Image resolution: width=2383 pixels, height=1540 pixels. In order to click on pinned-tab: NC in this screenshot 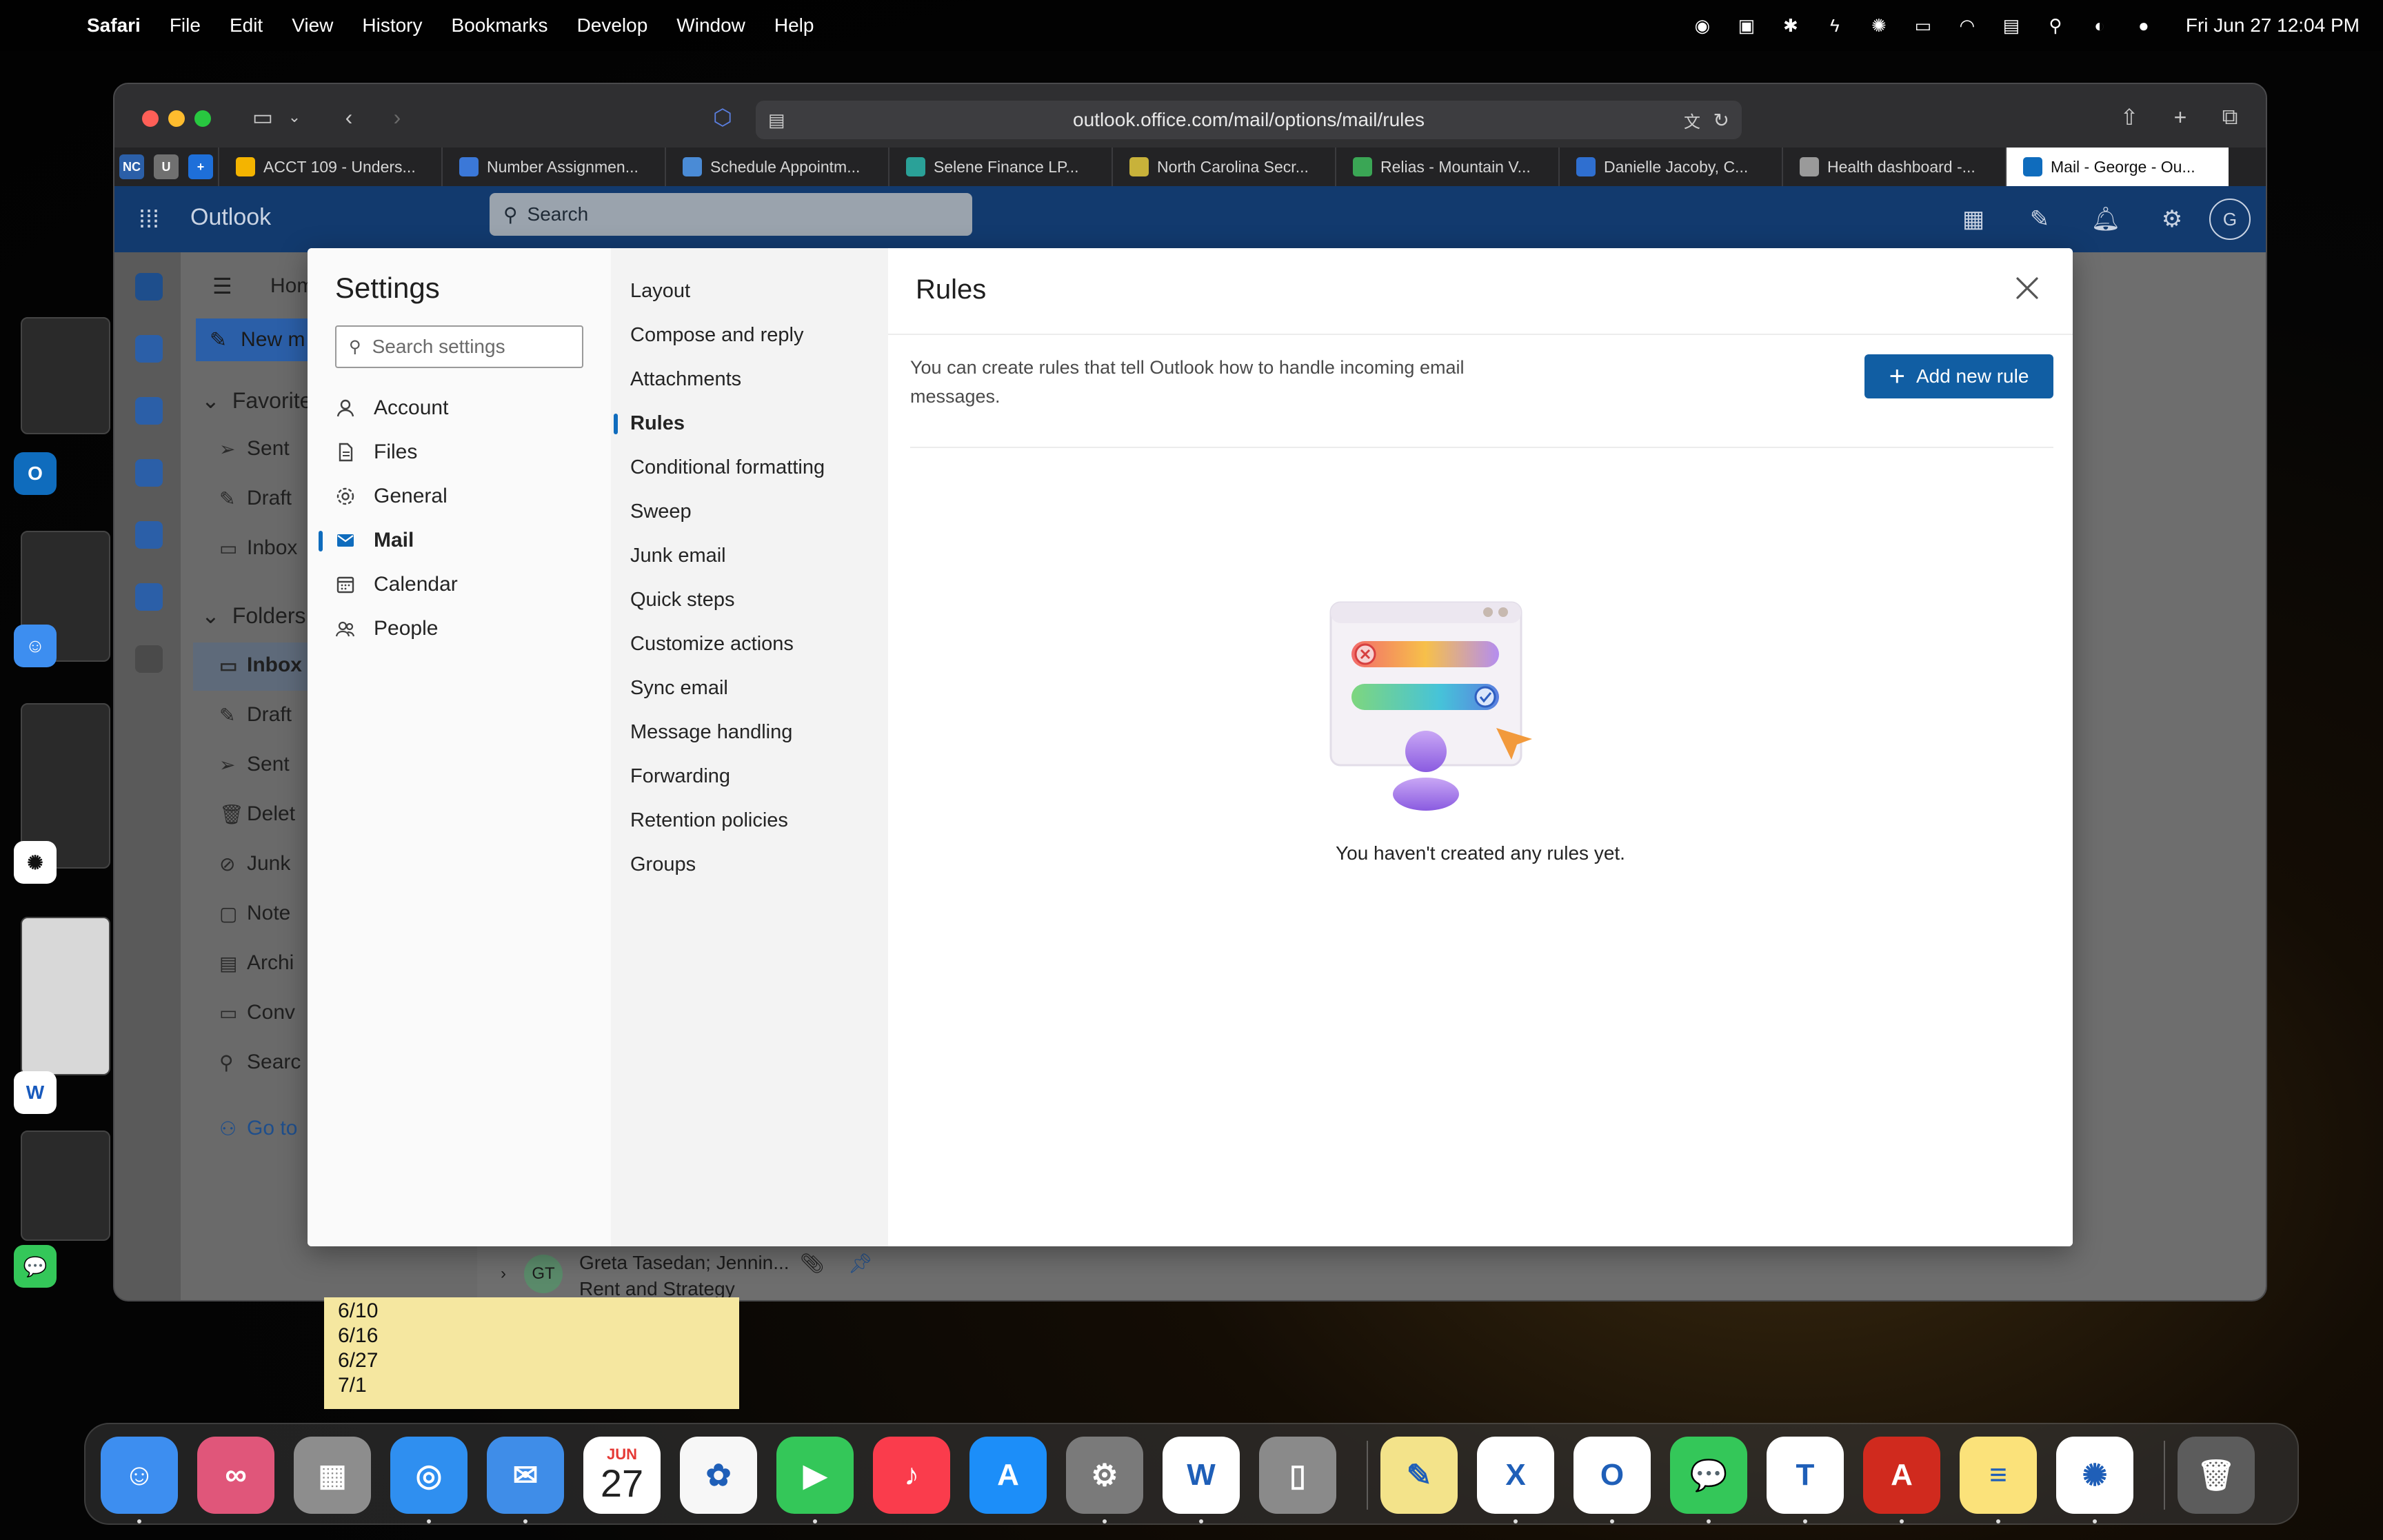, I will do `click(131, 167)`.